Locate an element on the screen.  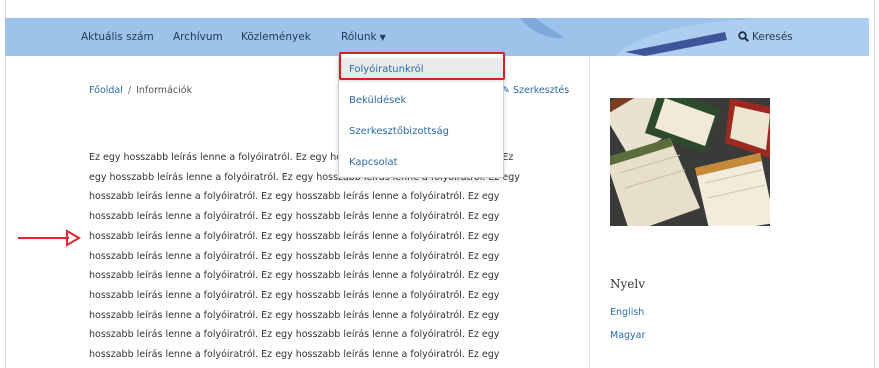
highlight-box is located at coordinates (422, 66).